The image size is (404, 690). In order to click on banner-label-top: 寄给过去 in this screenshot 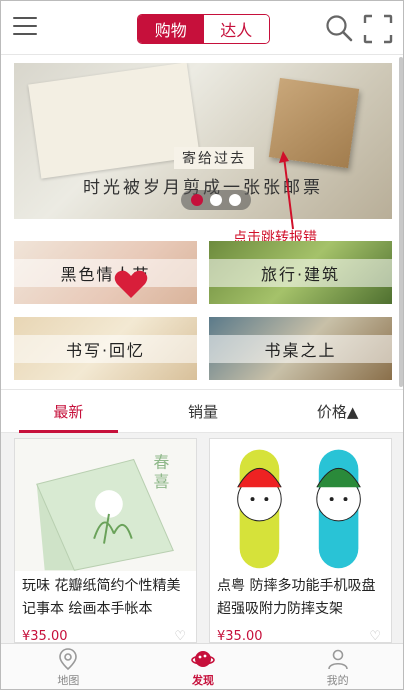, I will do `click(214, 158)`.